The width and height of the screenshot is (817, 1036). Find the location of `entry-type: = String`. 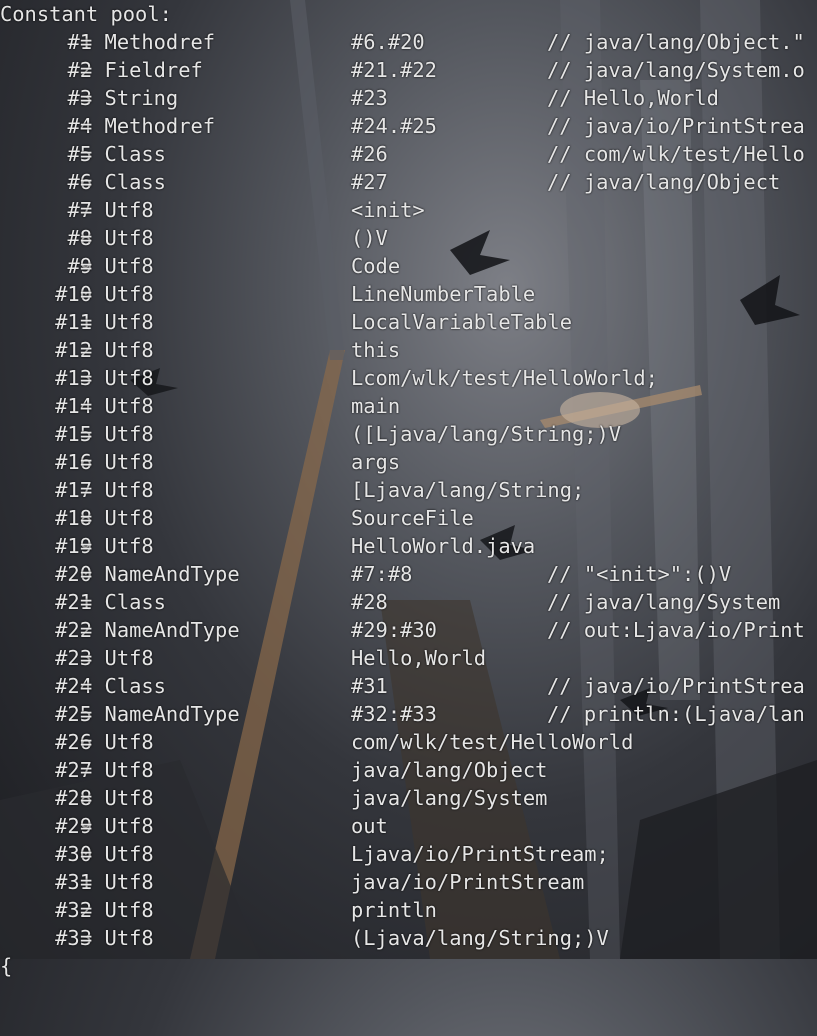

entry-type: = String is located at coordinates (129, 98).